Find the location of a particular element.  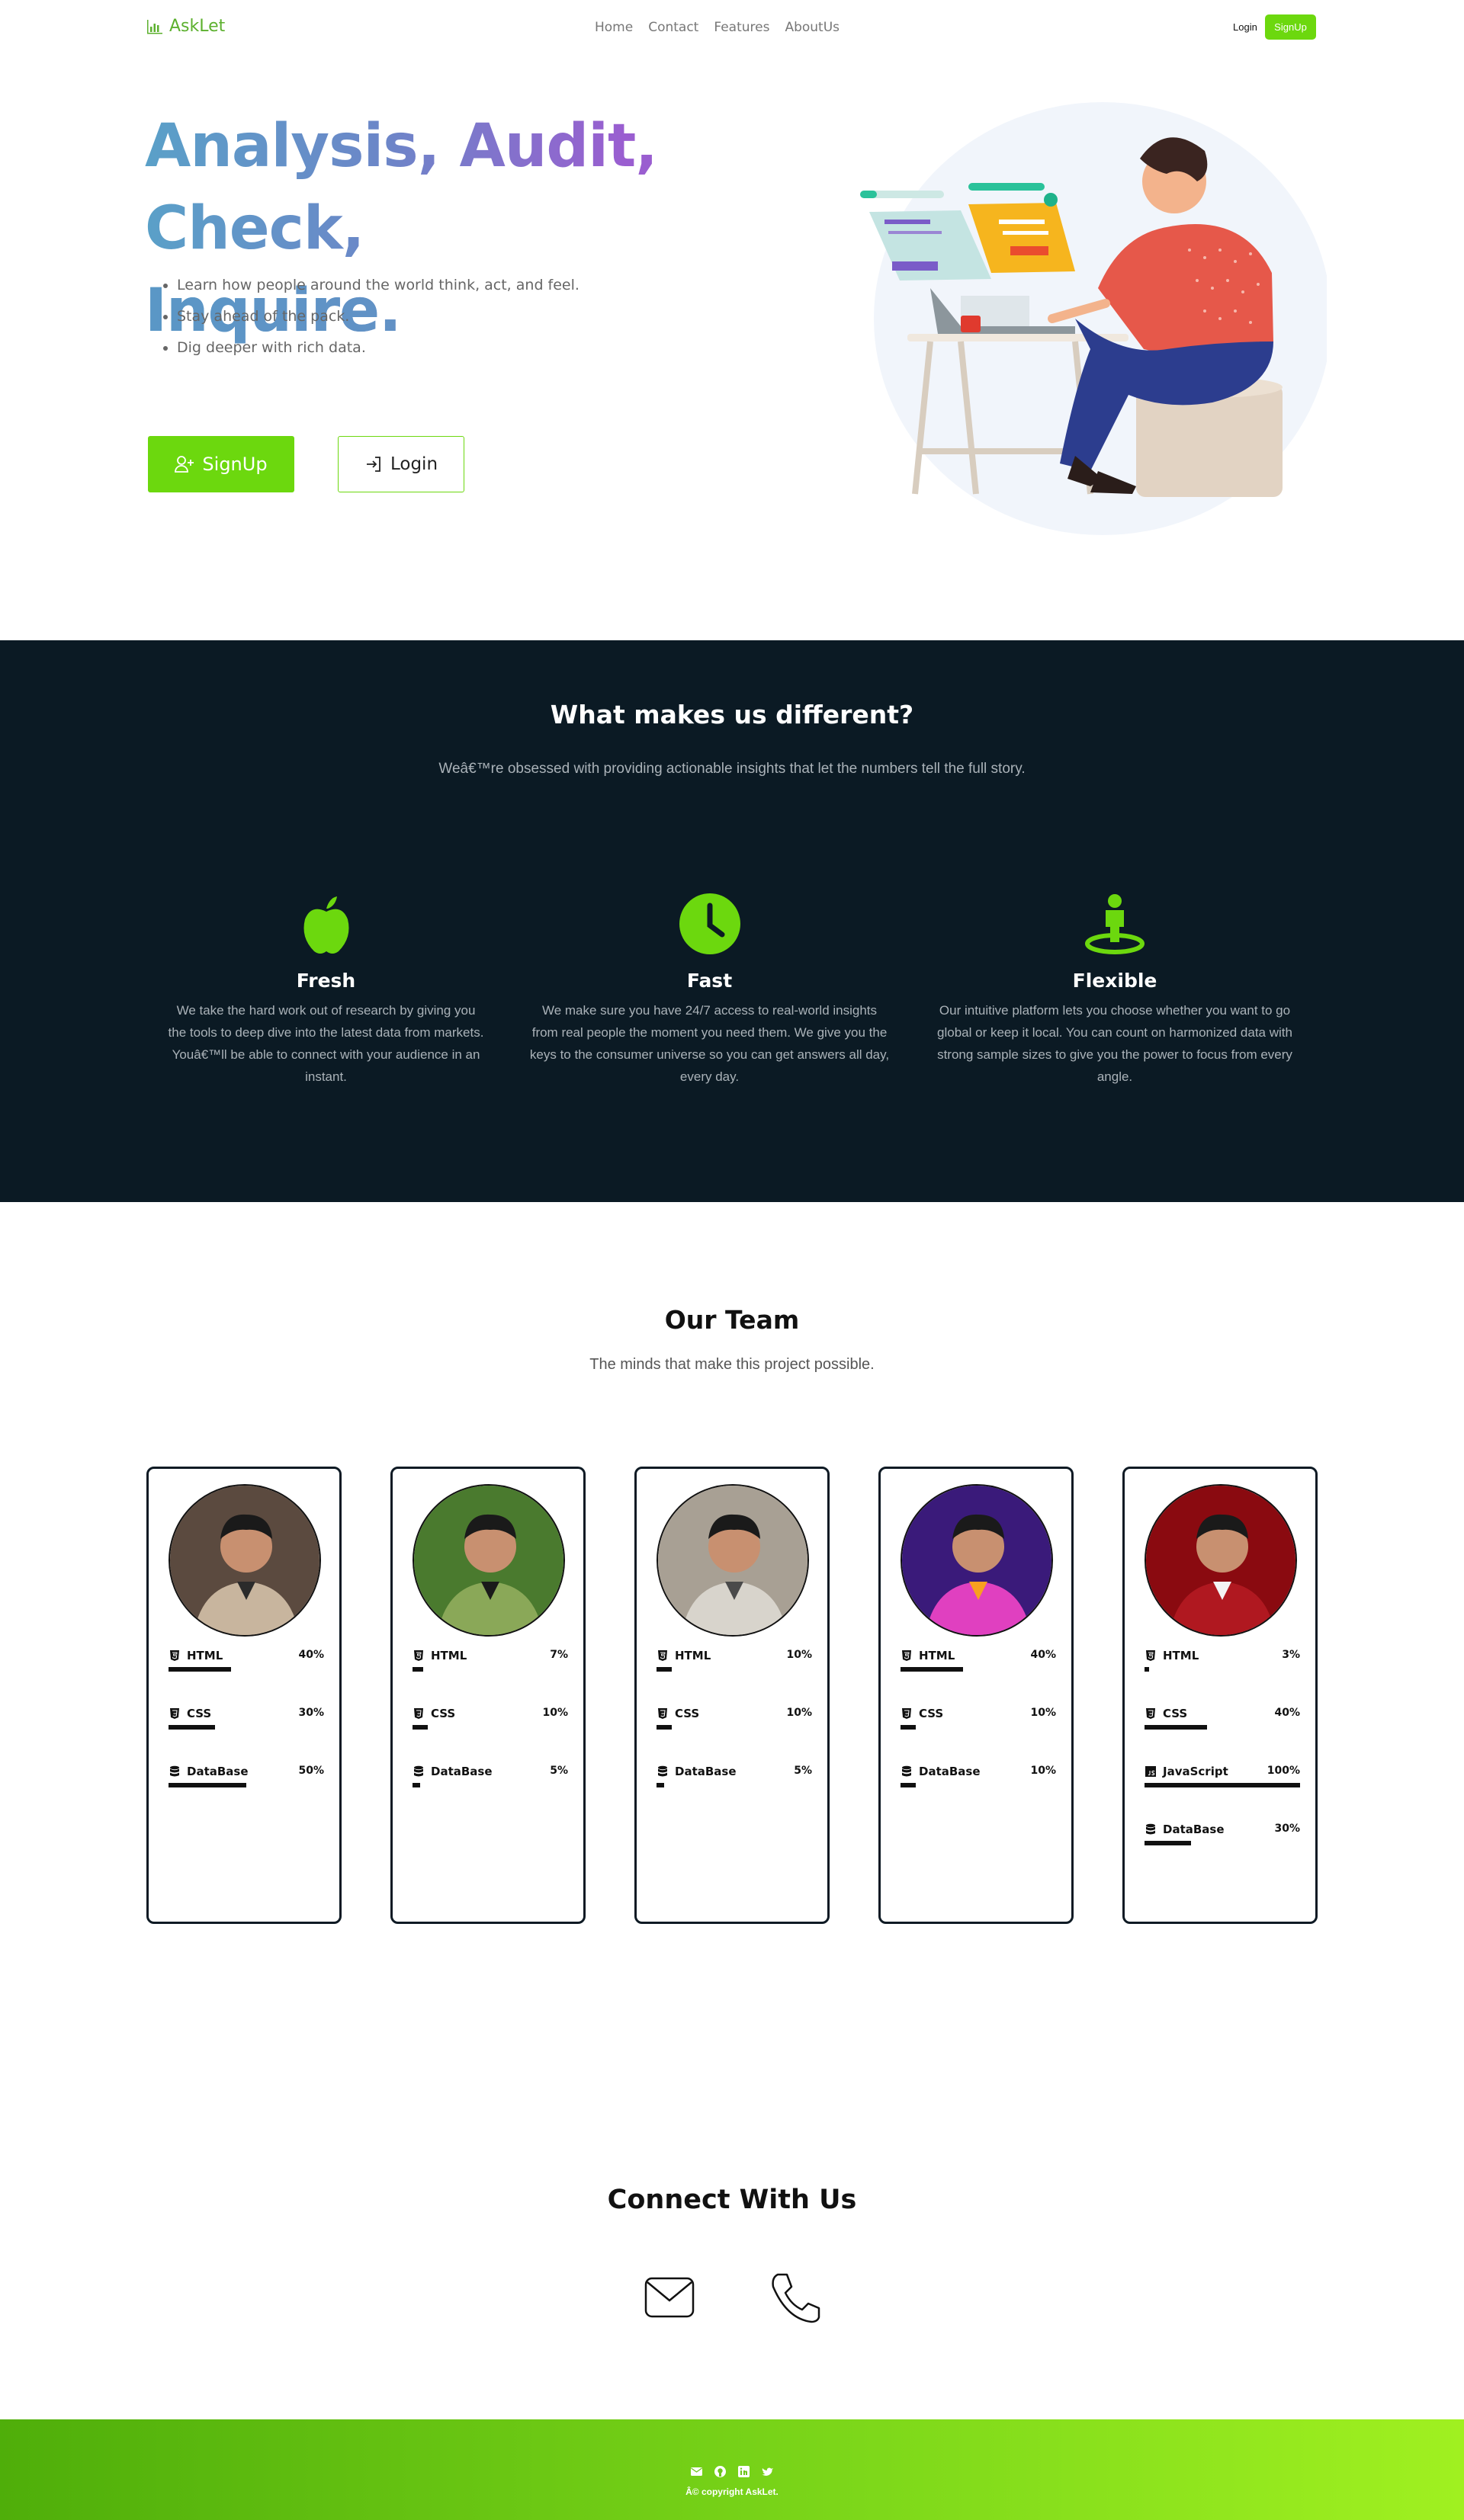

team-member-card: HTML 10% CSS 10% DataBase 5% is located at coordinates (732, 1695).